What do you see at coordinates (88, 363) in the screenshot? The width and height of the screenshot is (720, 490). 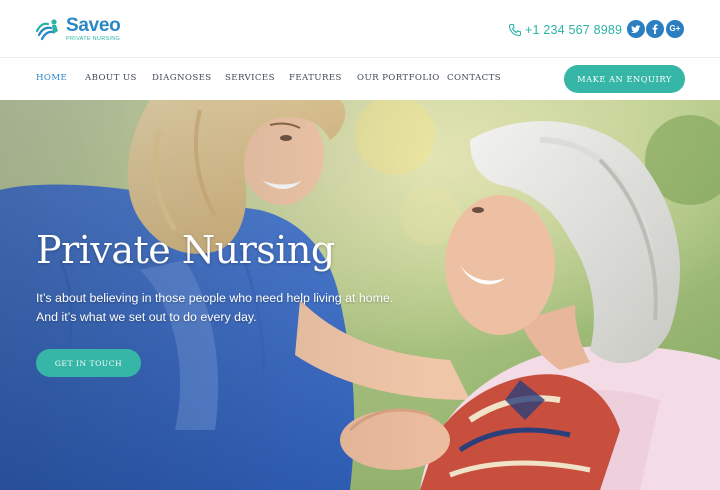 I see `get-in-touch-button: GET IN TOUCH` at bounding box center [88, 363].